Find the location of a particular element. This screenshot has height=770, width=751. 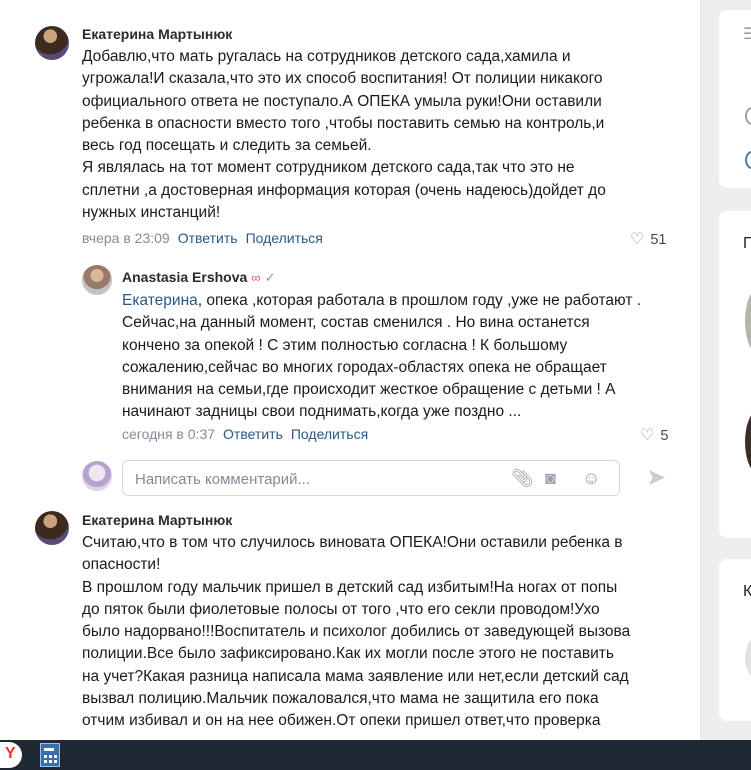

feed-divider is located at coordinates (700, 370).